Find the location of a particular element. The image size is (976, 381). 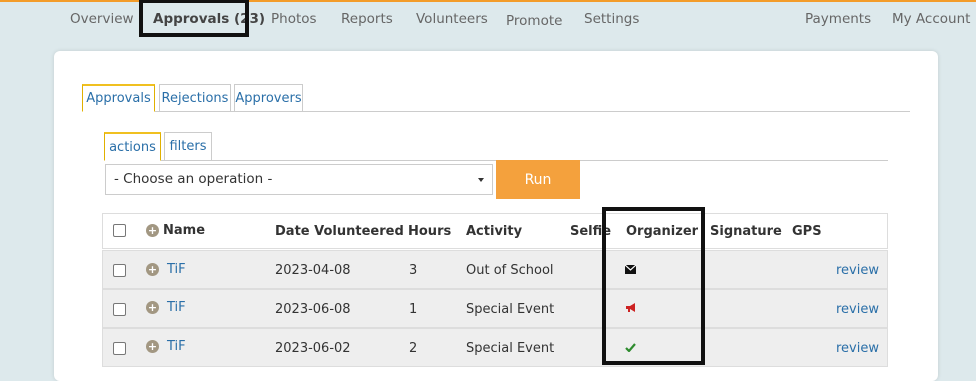

nav-promote: Promote is located at coordinates (534, 21).